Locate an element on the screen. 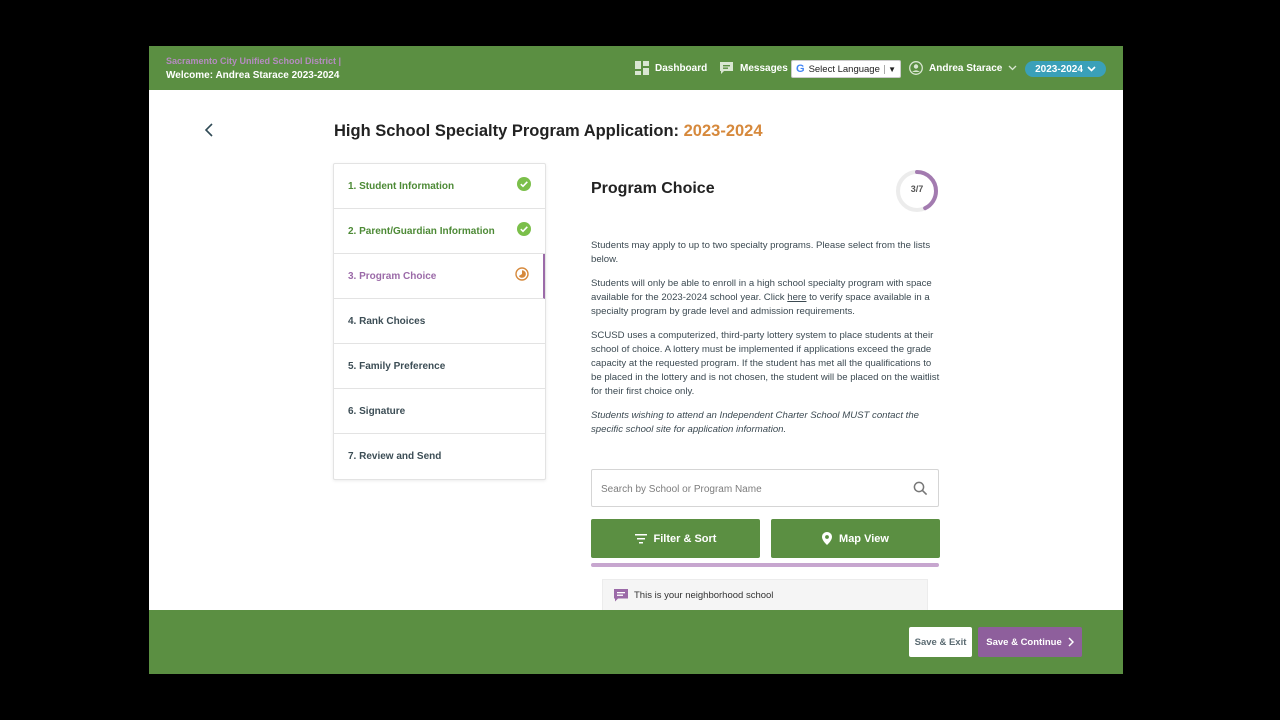 The width and height of the screenshot is (1280, 720). save-continue-label: Save & Continue is located at coordinates (1024, 642).